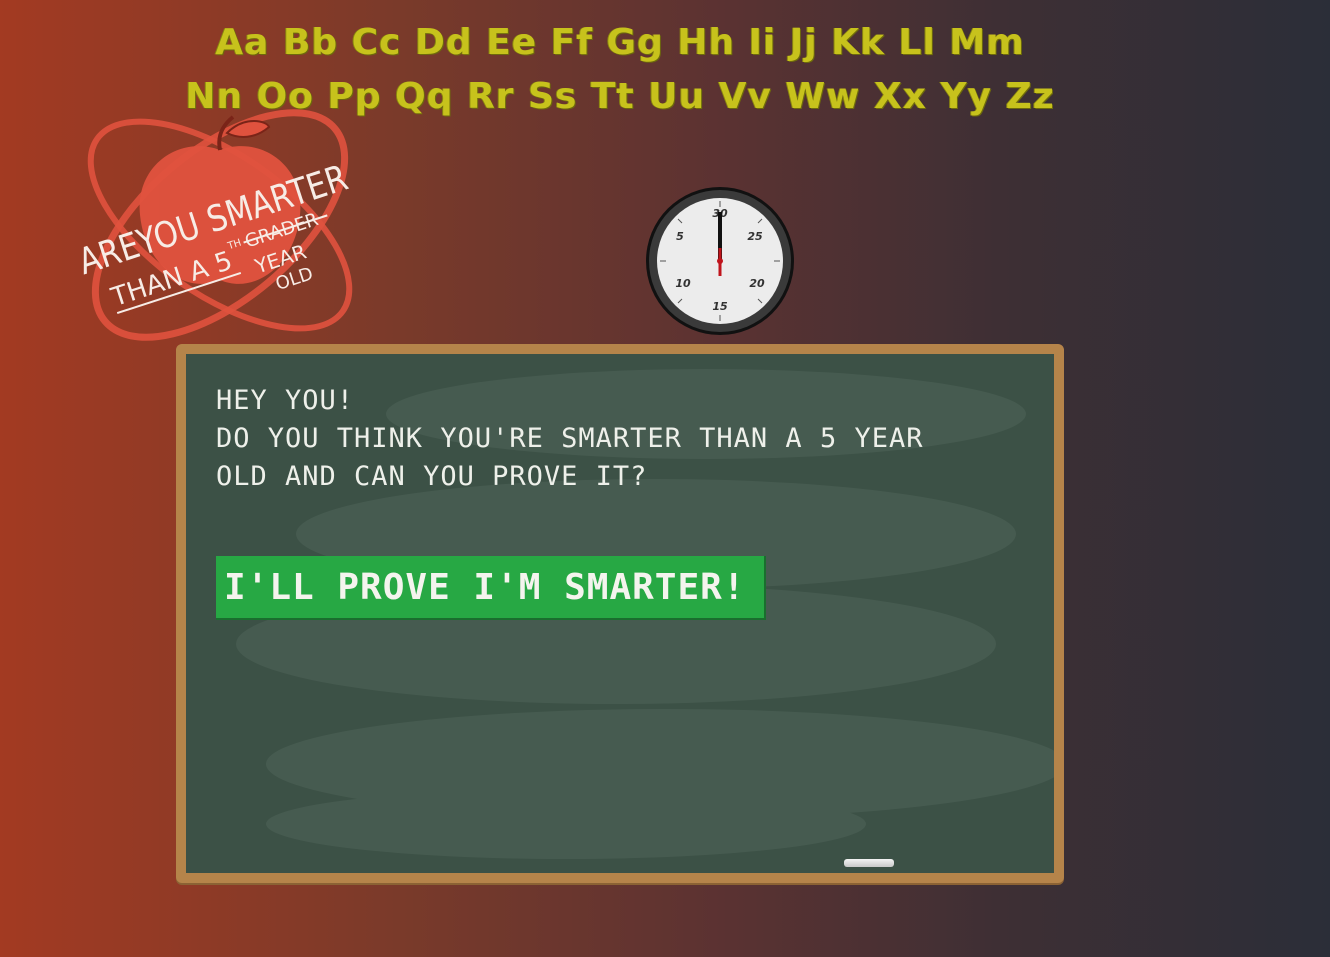 The image size is (1330, 957). Describe the element at coordinates (680, 236) in the screenshot. I see `clock-label-5: 5` at that location.